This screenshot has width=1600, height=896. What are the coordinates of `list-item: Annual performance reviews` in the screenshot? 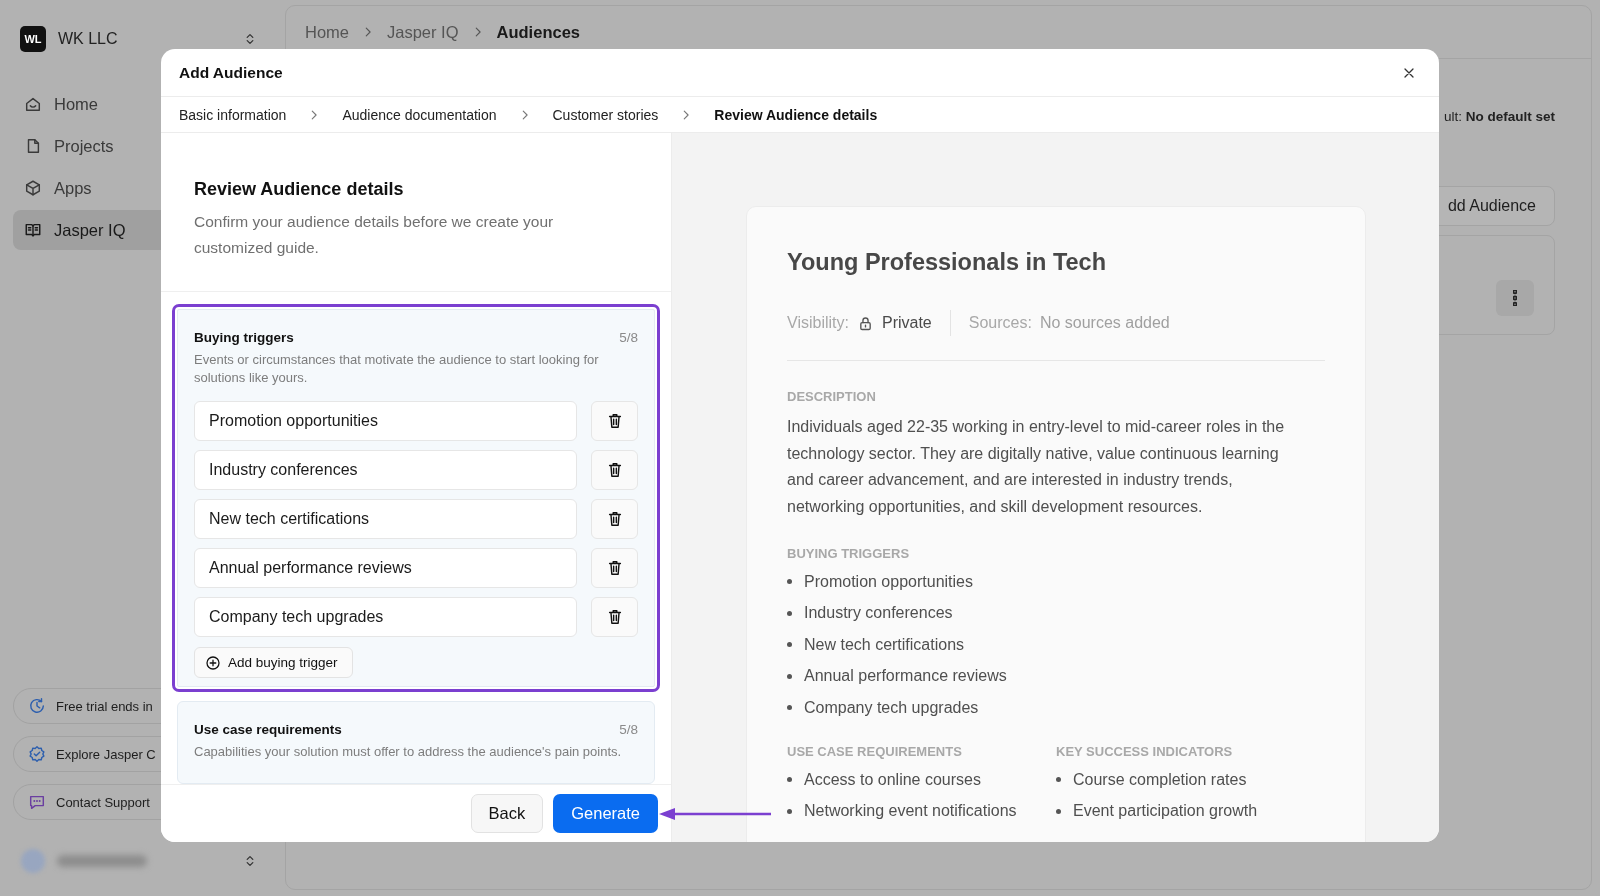 It's located at (905, 676).